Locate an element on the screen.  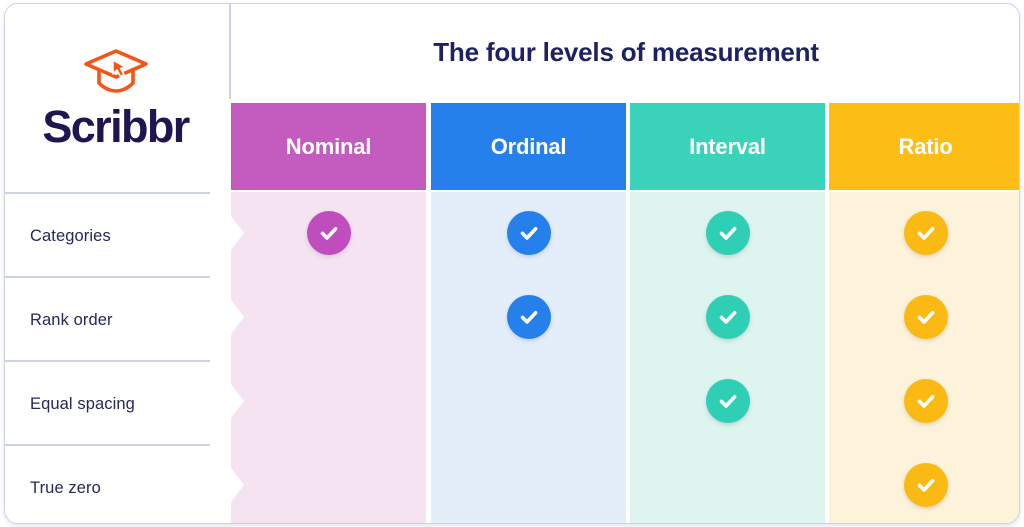
cell-ordinal-equal-spacing is located at coordinates (528, 401).